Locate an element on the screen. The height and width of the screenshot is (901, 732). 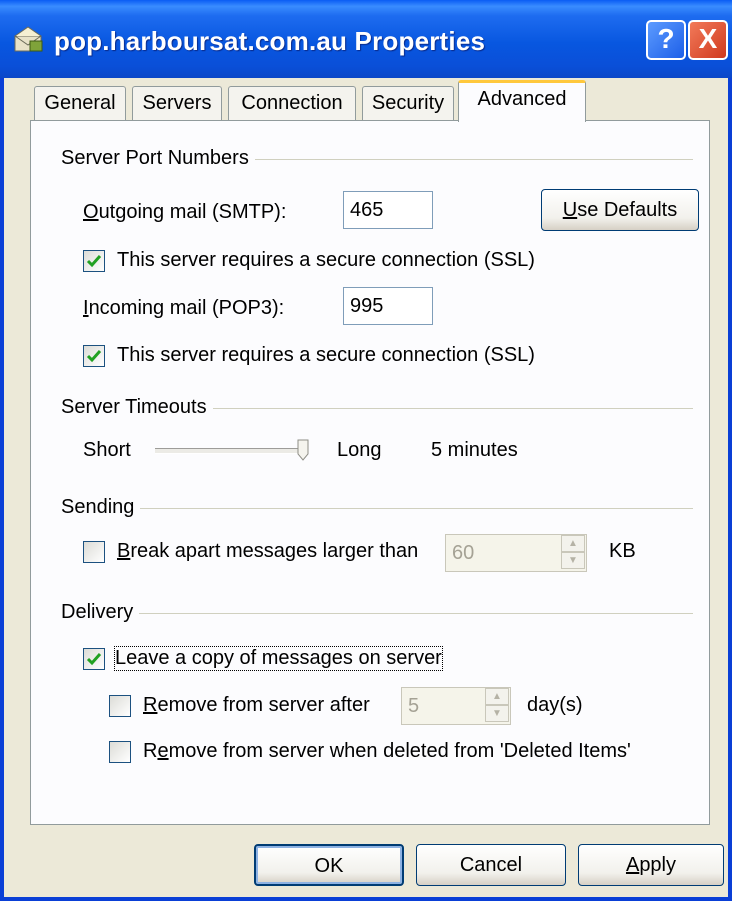
remove-after-unit: day(s) is located at coordinates (555, 705).